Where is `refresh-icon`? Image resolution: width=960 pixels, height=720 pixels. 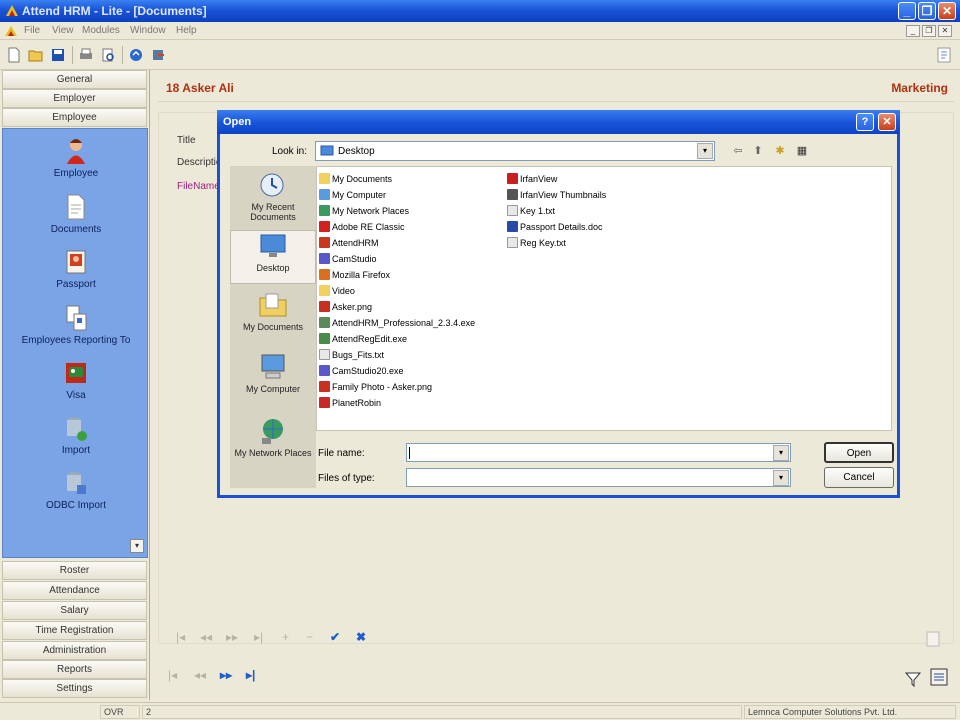 refresh-icon is located at coordinates (136, 55).